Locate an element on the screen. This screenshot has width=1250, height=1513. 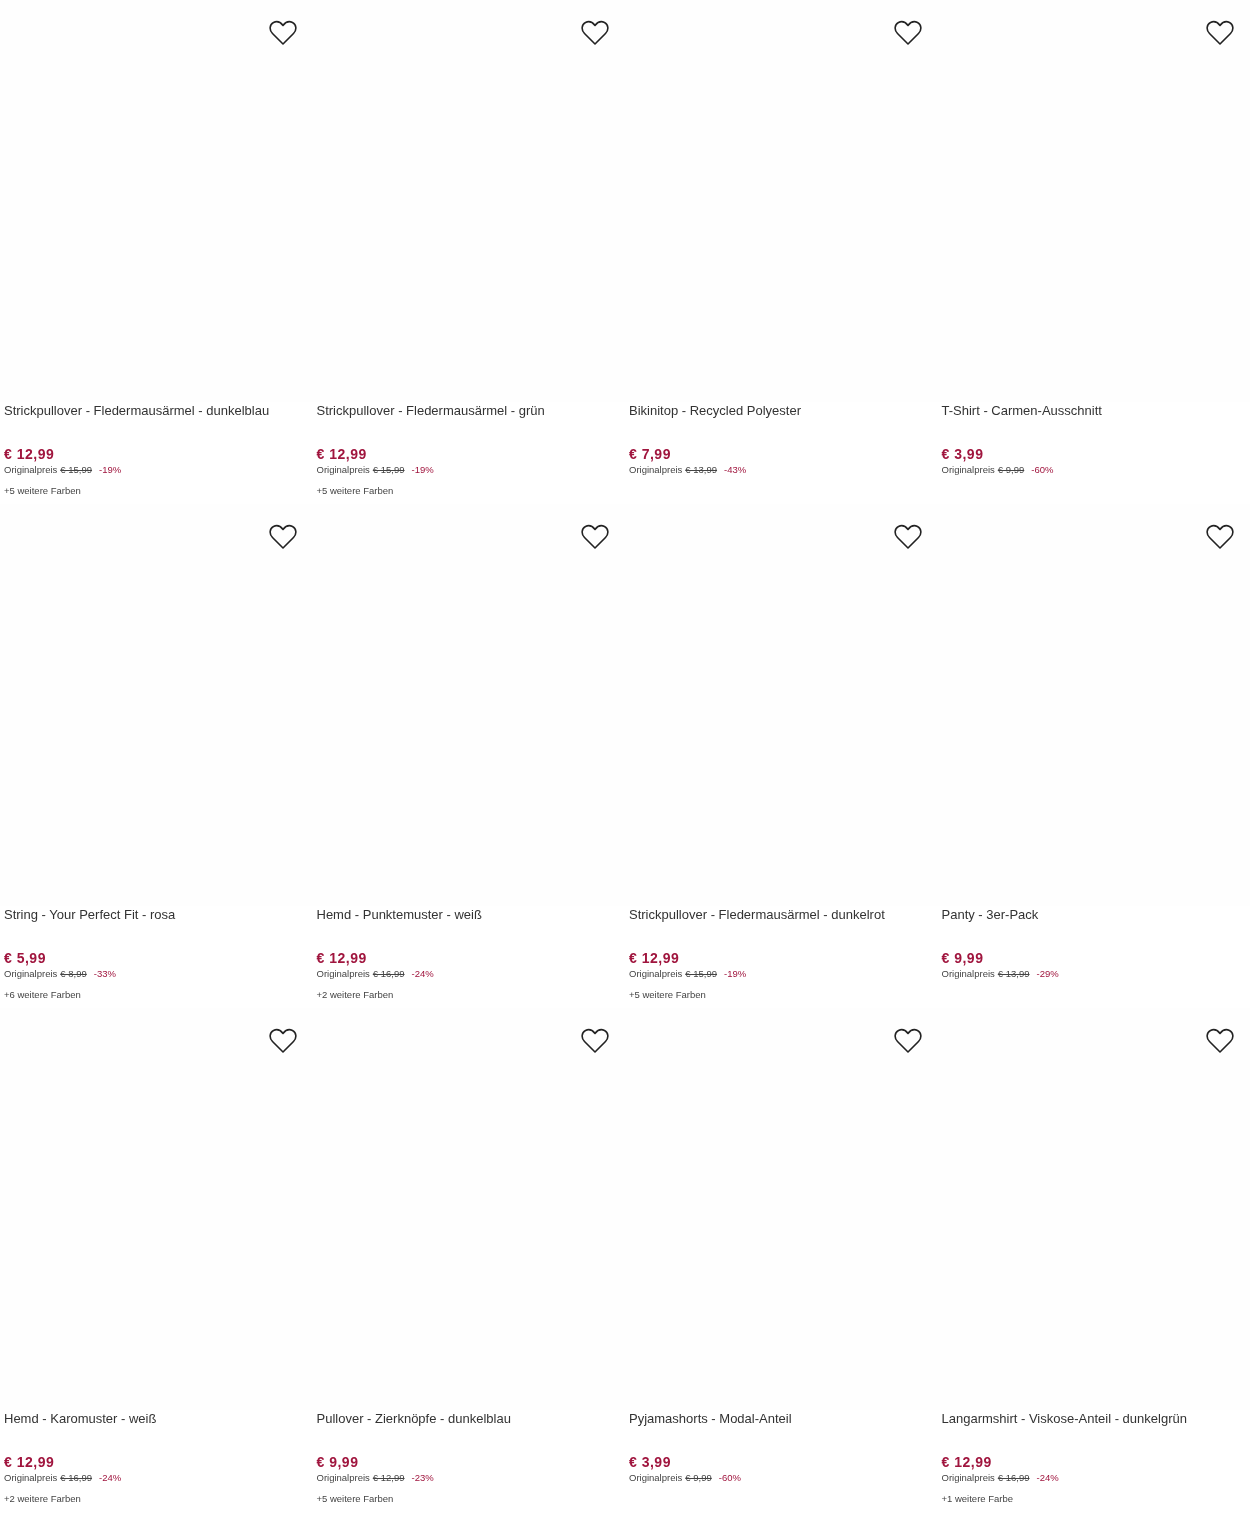
original-price: € 12,99 is located at coordinates (388, 1478).